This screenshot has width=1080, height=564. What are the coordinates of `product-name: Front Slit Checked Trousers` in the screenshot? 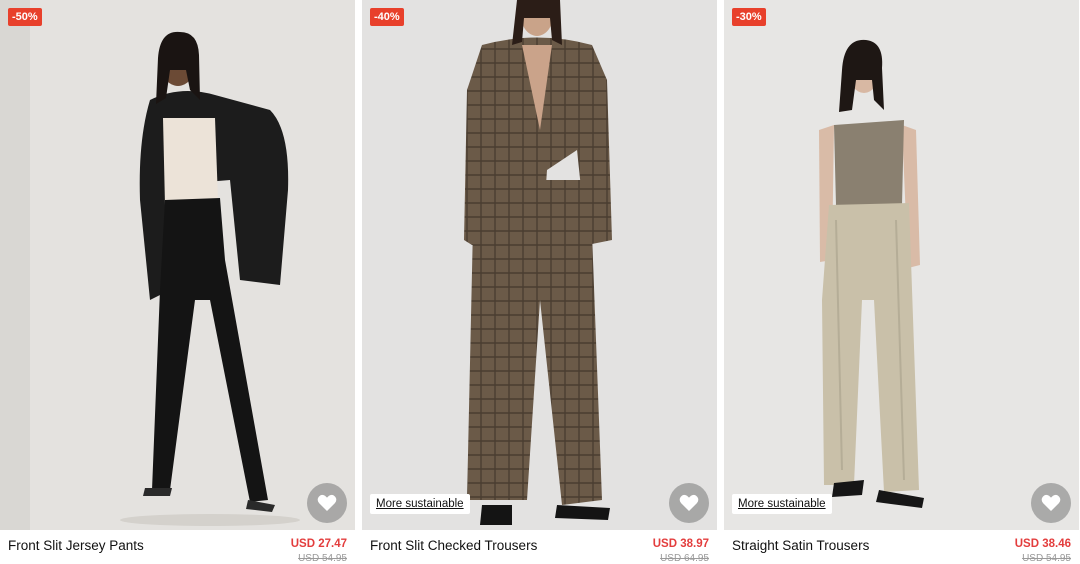 It's located at (453, 545).